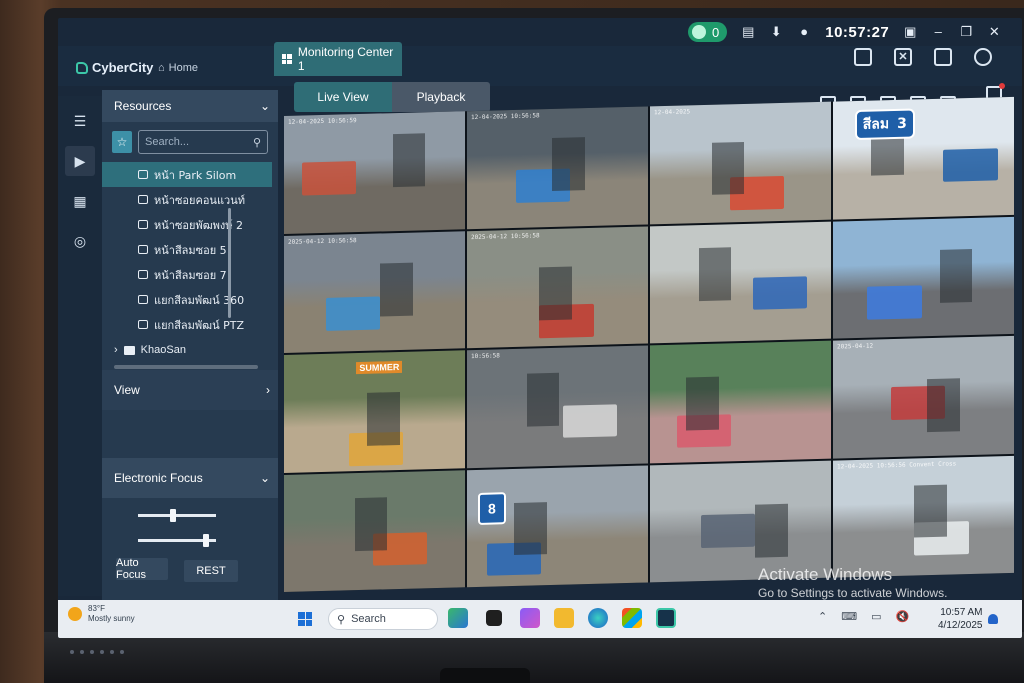 The height and width of the screenshot is (683, 1024). I want to click on download-icon: ⬇, so click(776, 32).